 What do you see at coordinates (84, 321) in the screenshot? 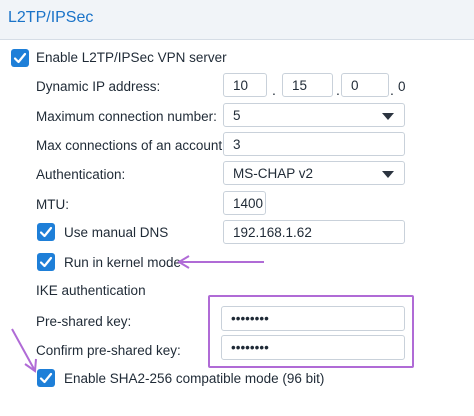
I see `pre-shared-key-label: Pre-shared key:` at bounding box center [84, 321].